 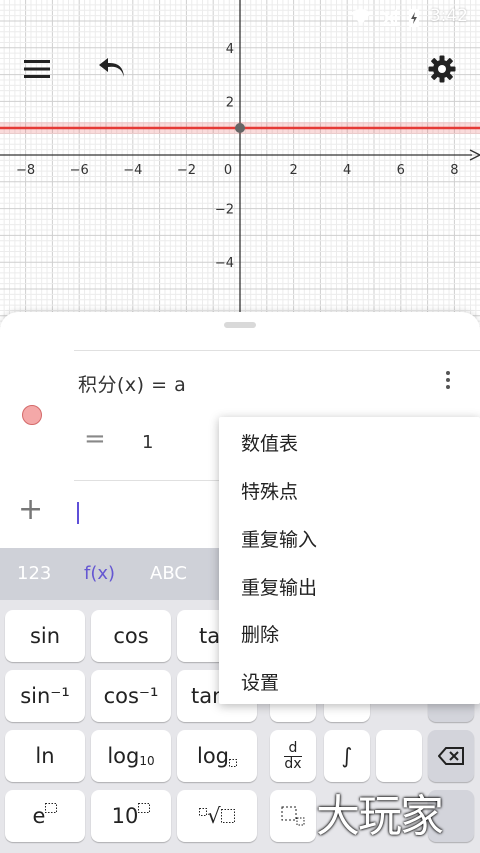 I want to click on drag-handle, so click(x=240, y=325).